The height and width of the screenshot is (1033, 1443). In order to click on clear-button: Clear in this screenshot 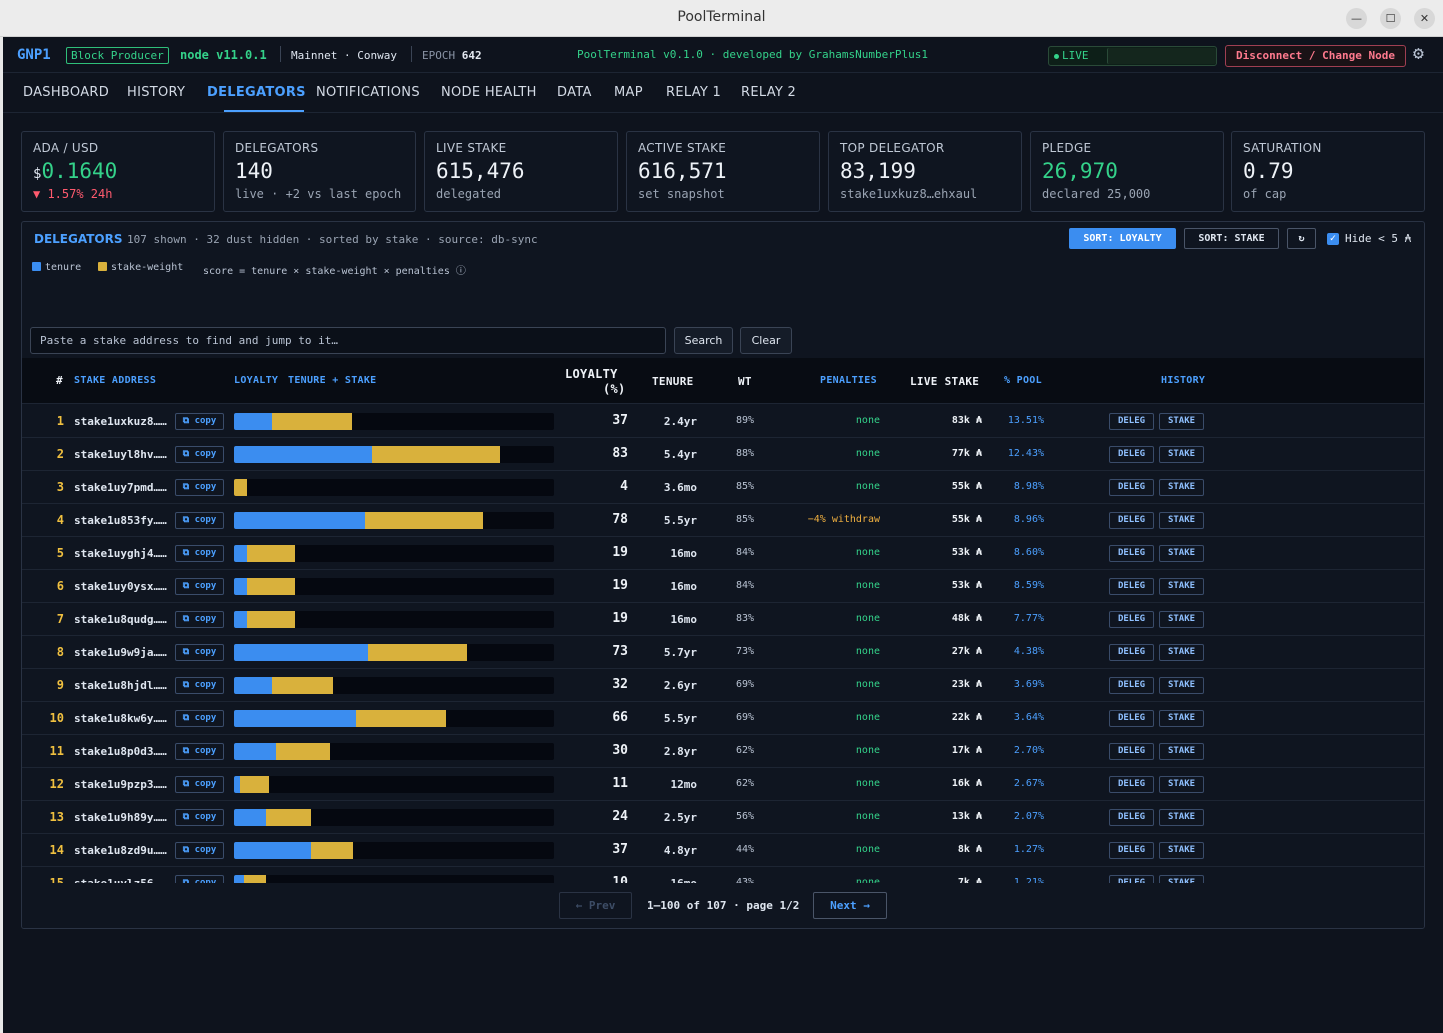, I will do `click(766, 340)`.